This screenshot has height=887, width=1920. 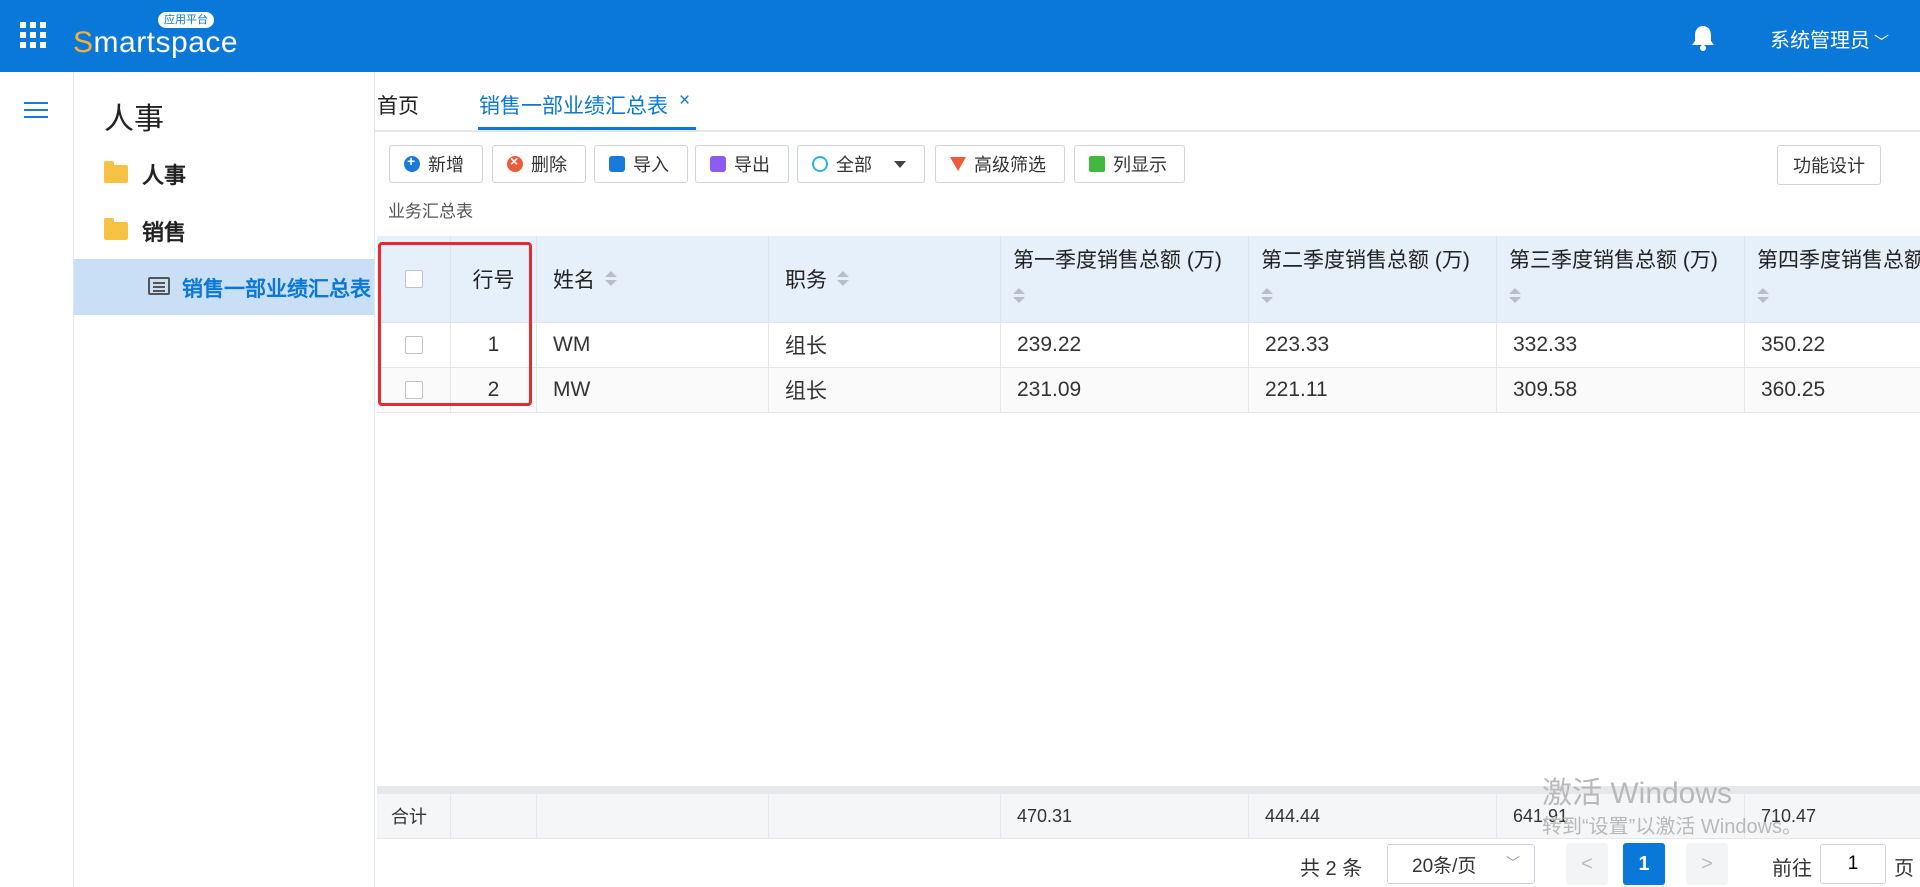 I want to click on windows-watermark-text: 转到“设置”以激活 Windows。, so click(x=1672, y=827).